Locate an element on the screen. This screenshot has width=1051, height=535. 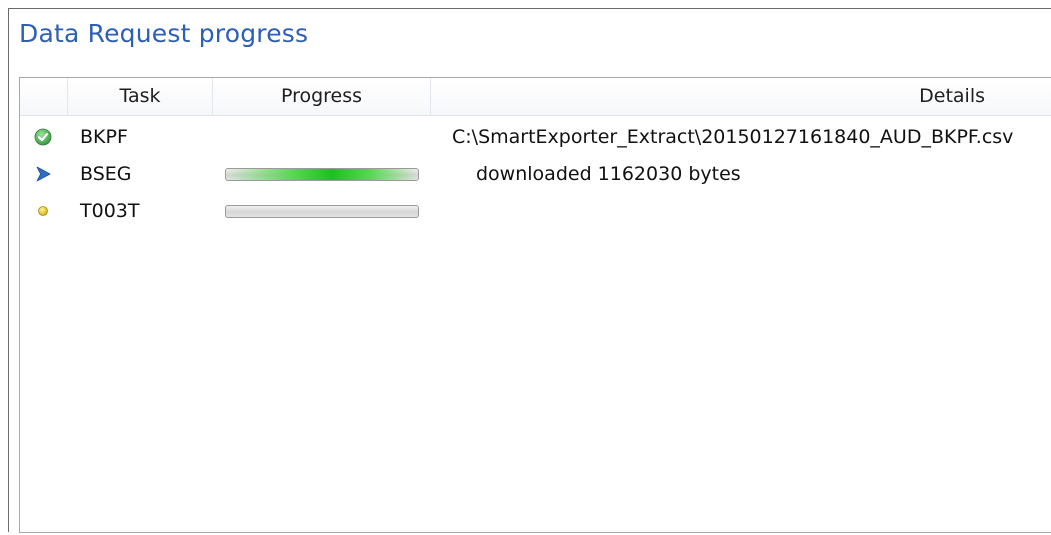
window-title: Data Request progress is located at coordinates (164, 33).